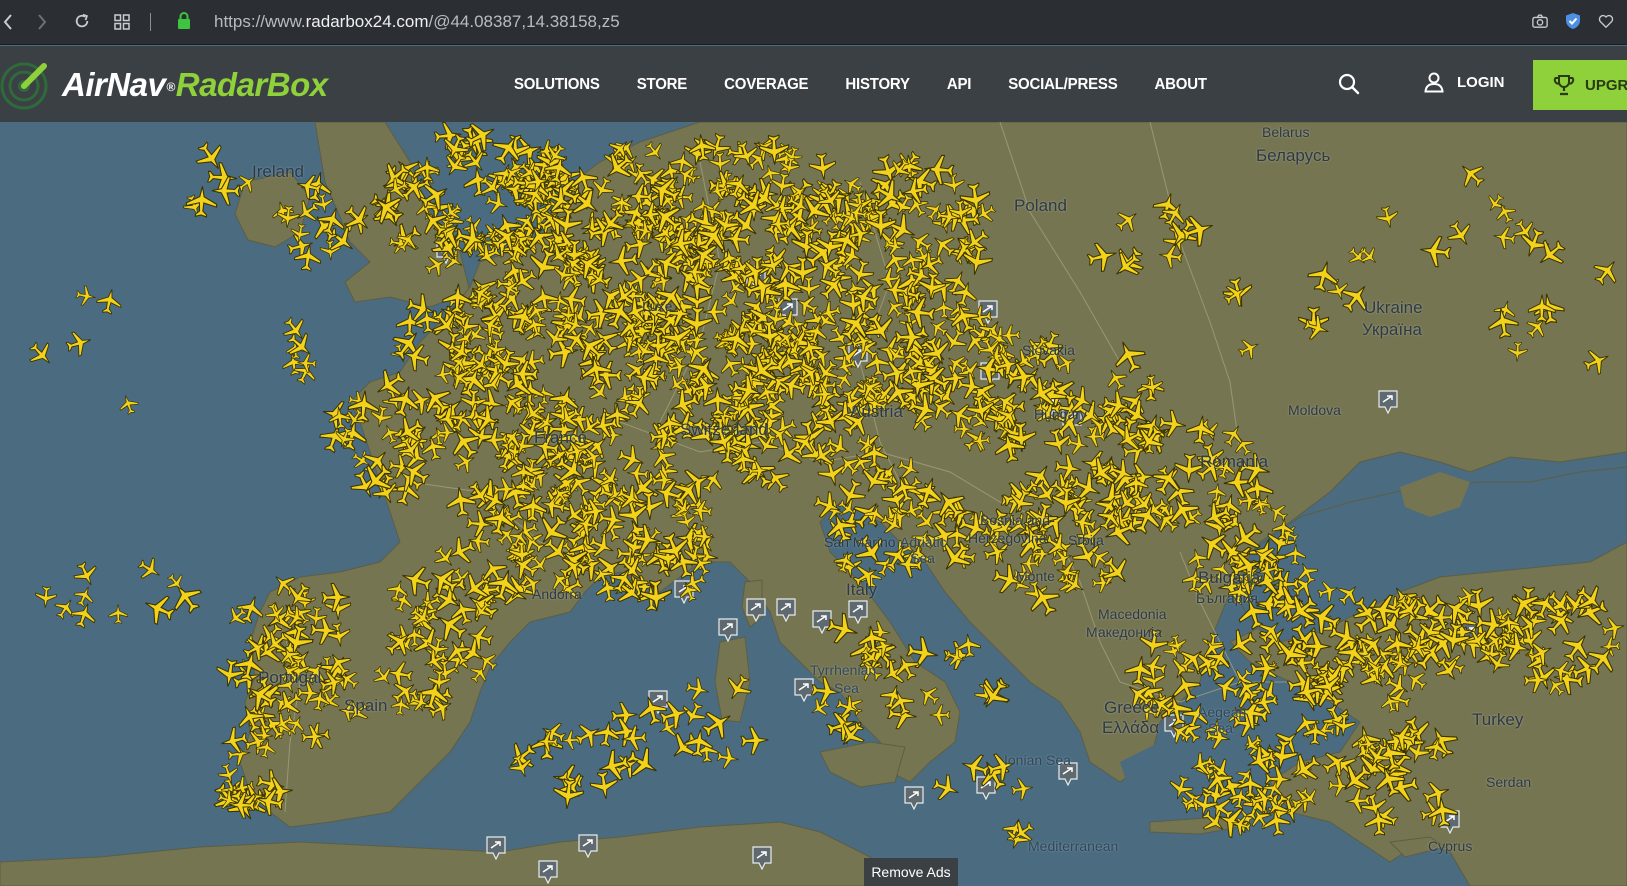 This screenshot has height=886, width=1627. What do you see at coordinates (922, 558) in the screenshot?
I see `map-label-adriatic-2: Sea` at bounding box center [922, 558].